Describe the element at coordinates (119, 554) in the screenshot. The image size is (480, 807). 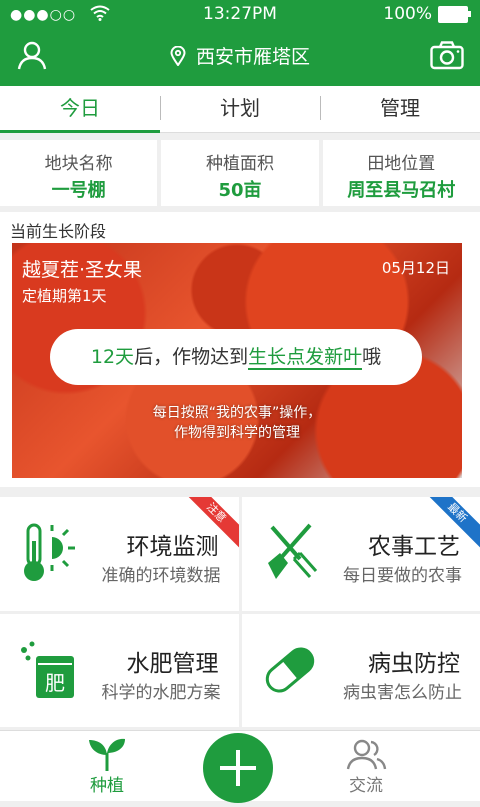
I see `environment-monitor-card: 环境监测 准确的环境数据 注意` at that location.